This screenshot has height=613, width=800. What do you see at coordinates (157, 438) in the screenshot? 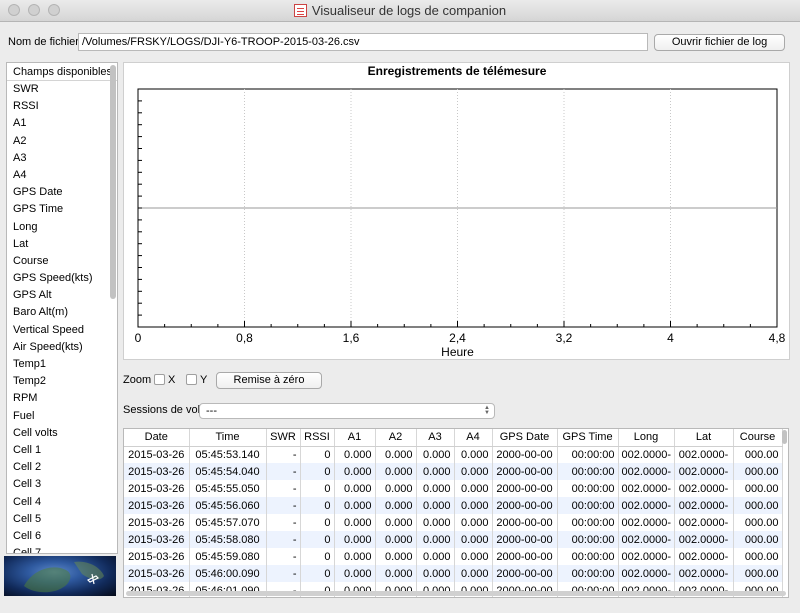
I see `column-header: Date` at bounding box center [157, 438].